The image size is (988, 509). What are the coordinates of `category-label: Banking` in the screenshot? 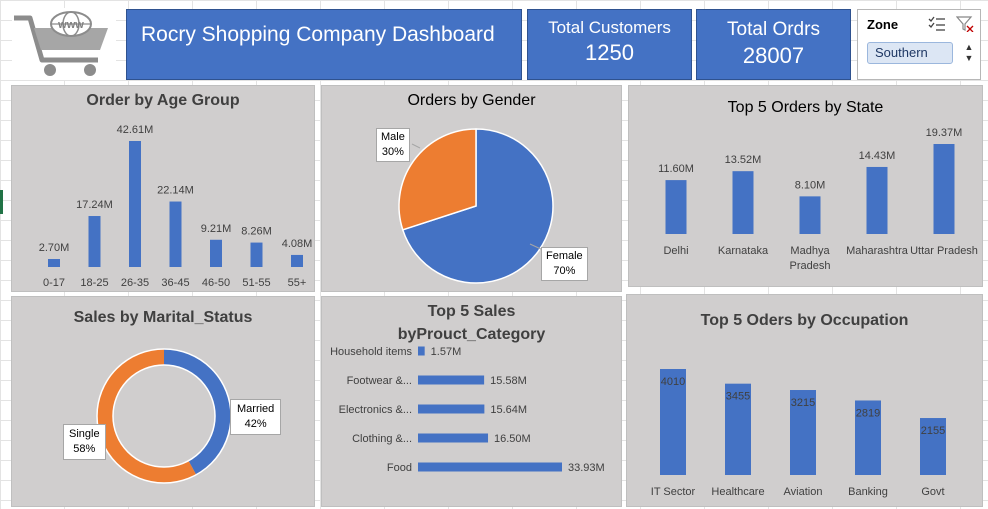 It's located at (868, 492).